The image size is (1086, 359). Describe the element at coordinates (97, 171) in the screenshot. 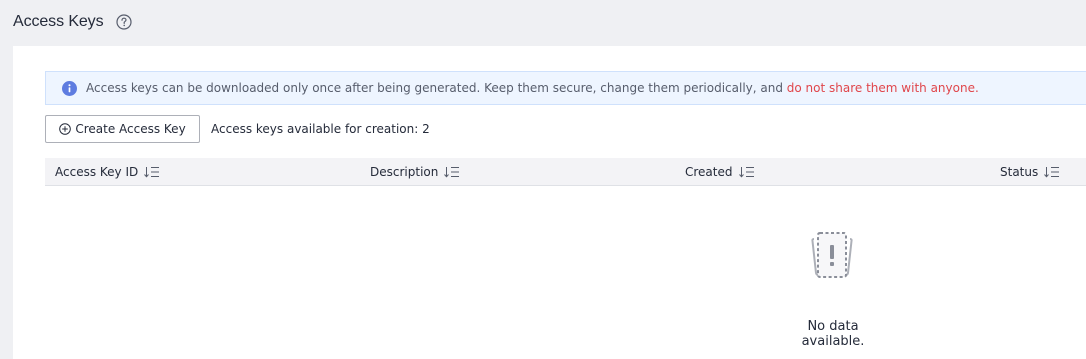

I see `column-label: Access Key ID` at that location.